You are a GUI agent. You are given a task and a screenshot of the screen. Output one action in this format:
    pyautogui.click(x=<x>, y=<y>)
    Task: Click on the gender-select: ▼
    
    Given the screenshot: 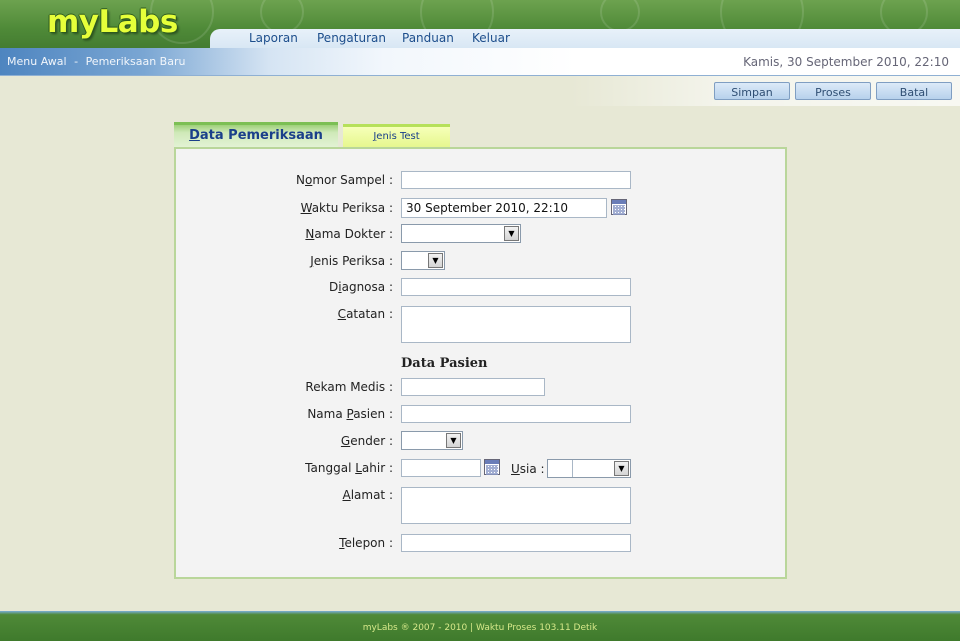 What is the action you would take?
    pyautogui.click(x=432, y=440)
    